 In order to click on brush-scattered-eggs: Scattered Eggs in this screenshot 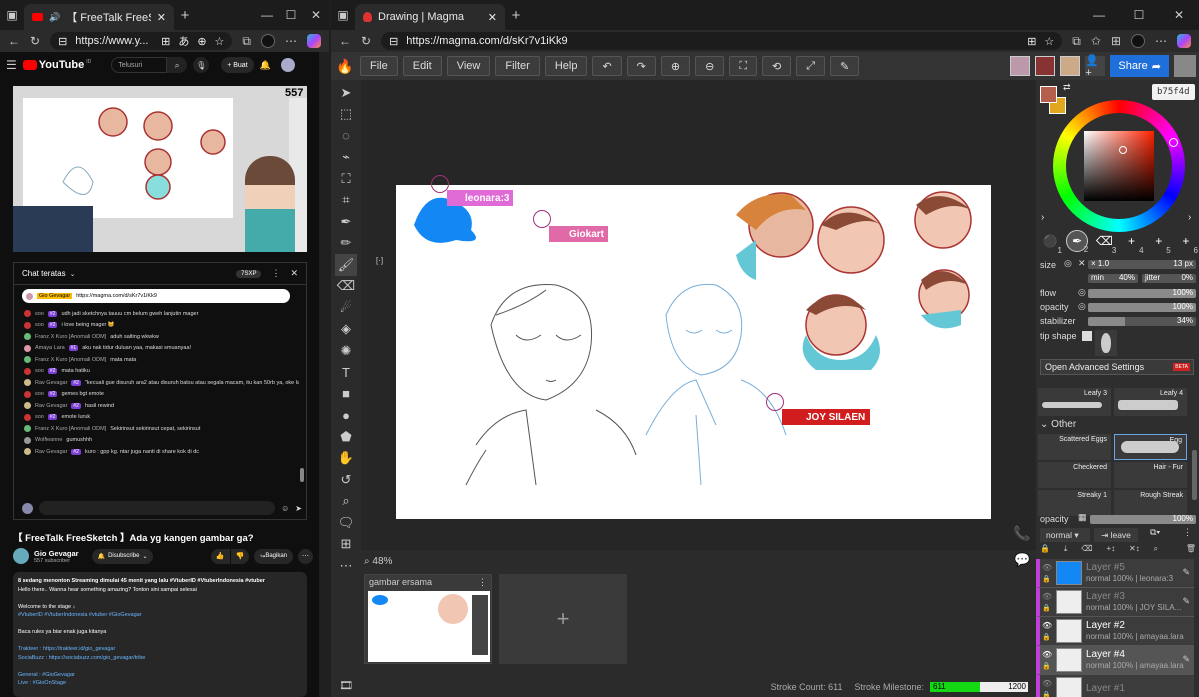, I will do `click(1074, 447)`.